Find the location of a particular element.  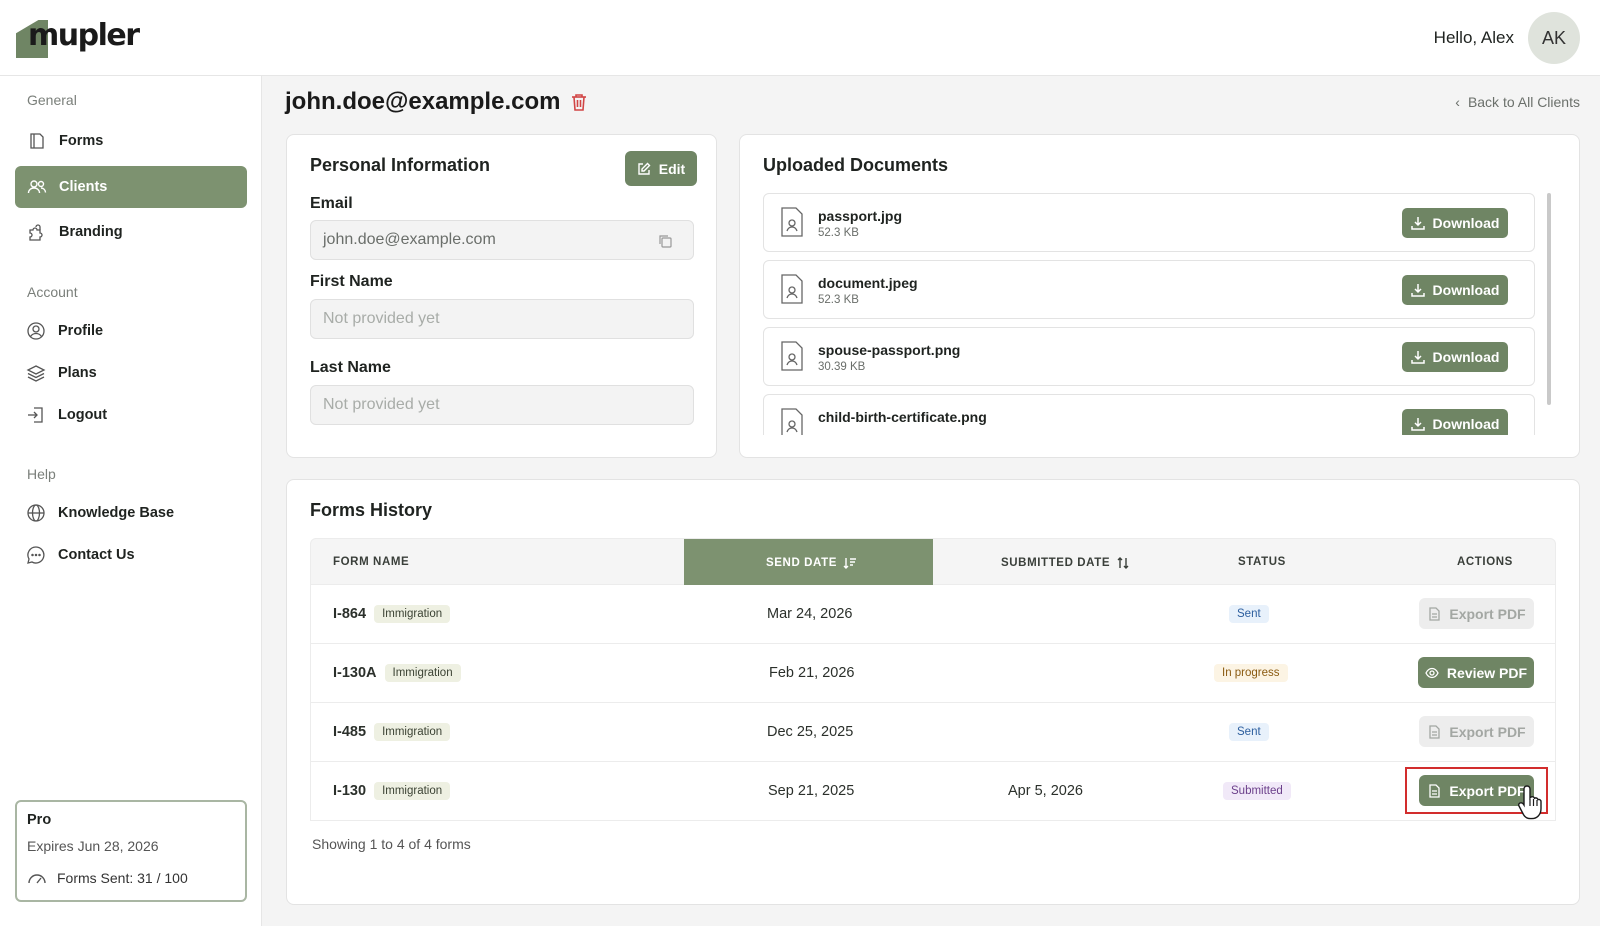

pdf-file-icon is located at coordinates (1435, 731).